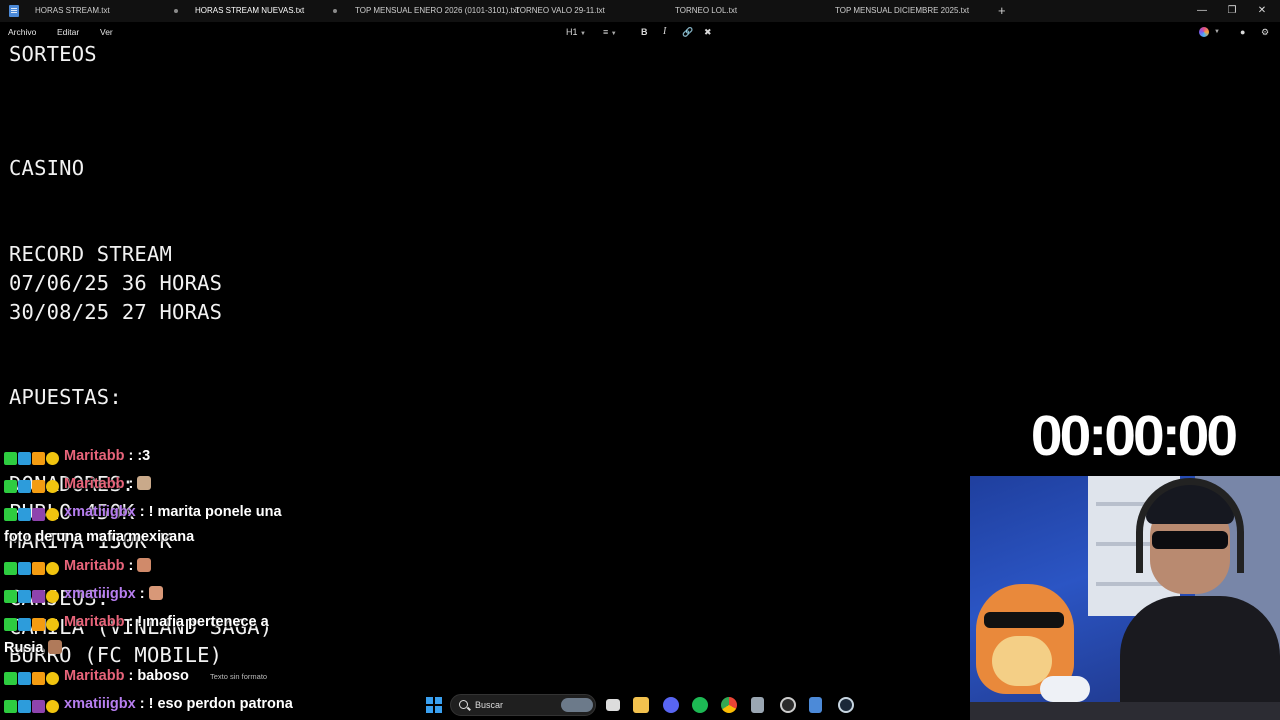 The image size is (1280, 720). Describe the element at coordinates (53, 54) in the screenshot. I see `doc-line: SORTEOS` at that location.